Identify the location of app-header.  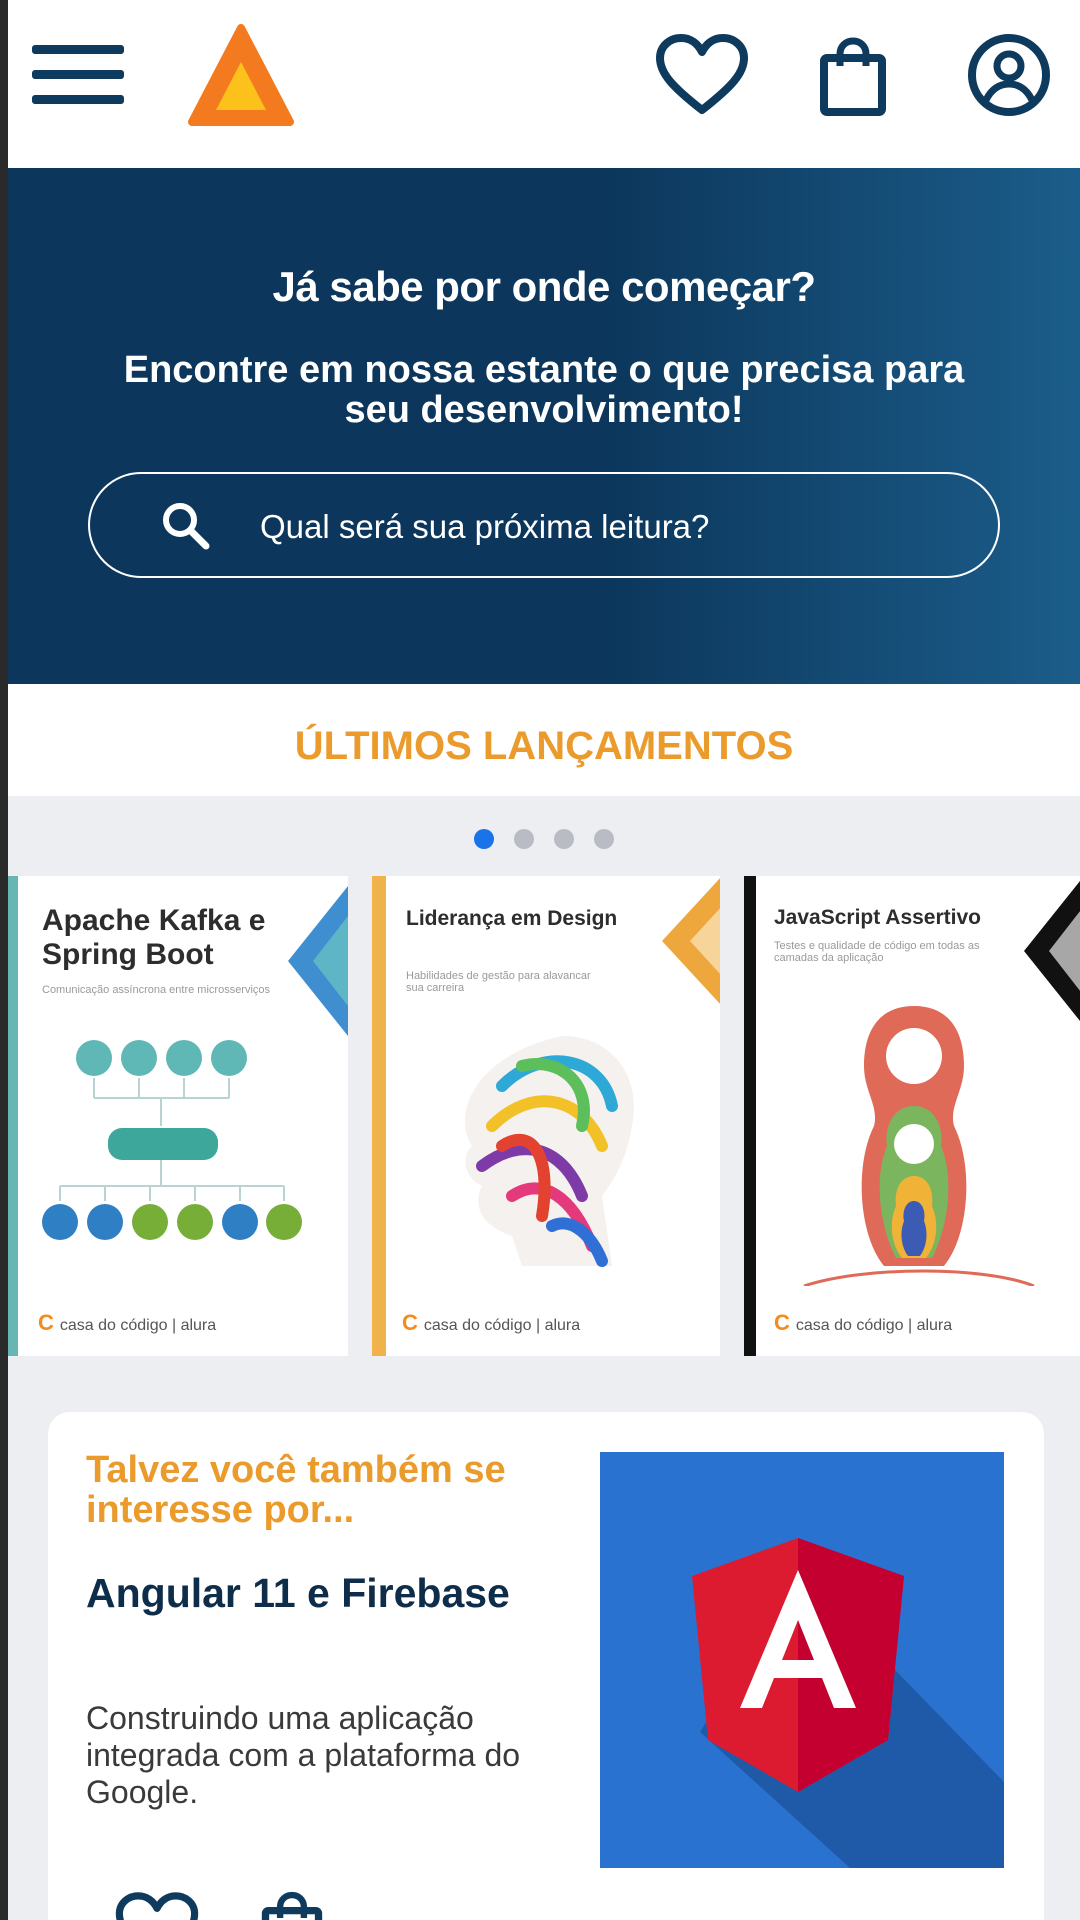
(544, 84).